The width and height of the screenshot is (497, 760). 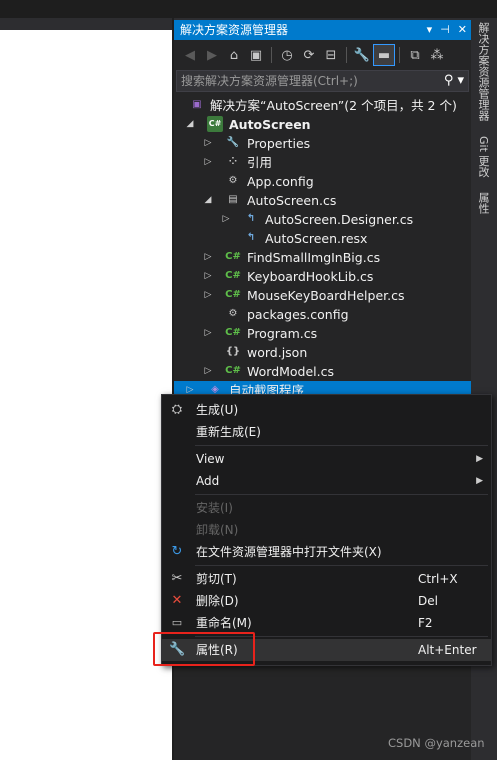 I want to click on menu-item-rebuild: 重新生成(E), so click(x=326, y=432).